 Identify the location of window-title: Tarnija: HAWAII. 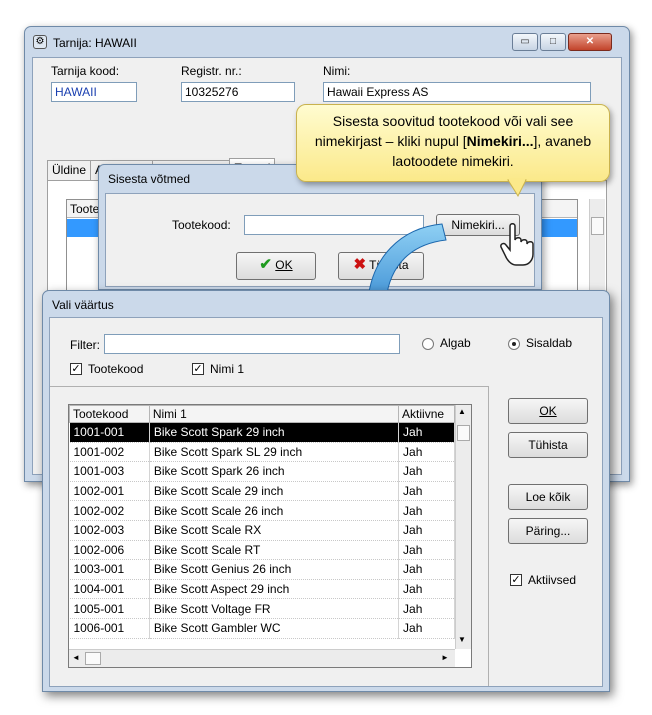
(95, 43).